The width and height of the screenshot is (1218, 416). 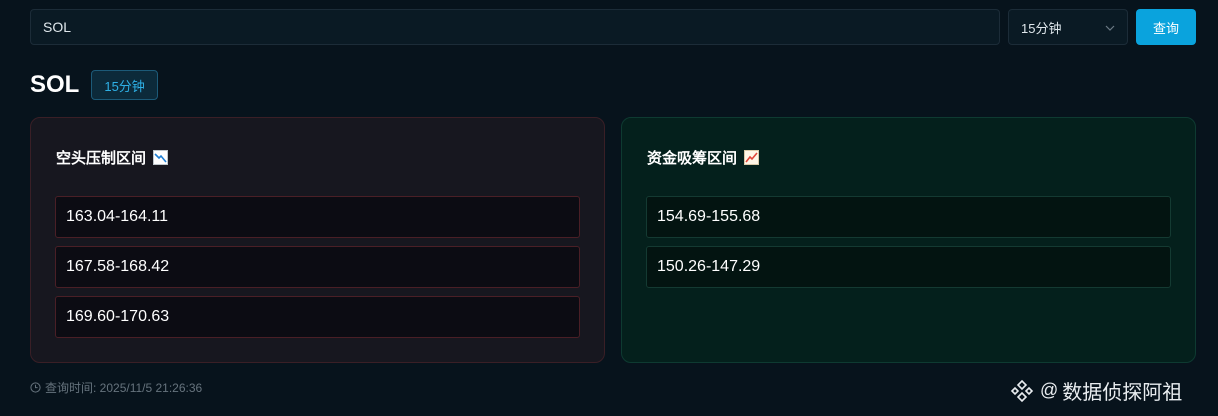 What do you see at coordinates (124, 85) in the screenshot?
I see `interval-badge: 15分钟` at bounding box center [124, 85].